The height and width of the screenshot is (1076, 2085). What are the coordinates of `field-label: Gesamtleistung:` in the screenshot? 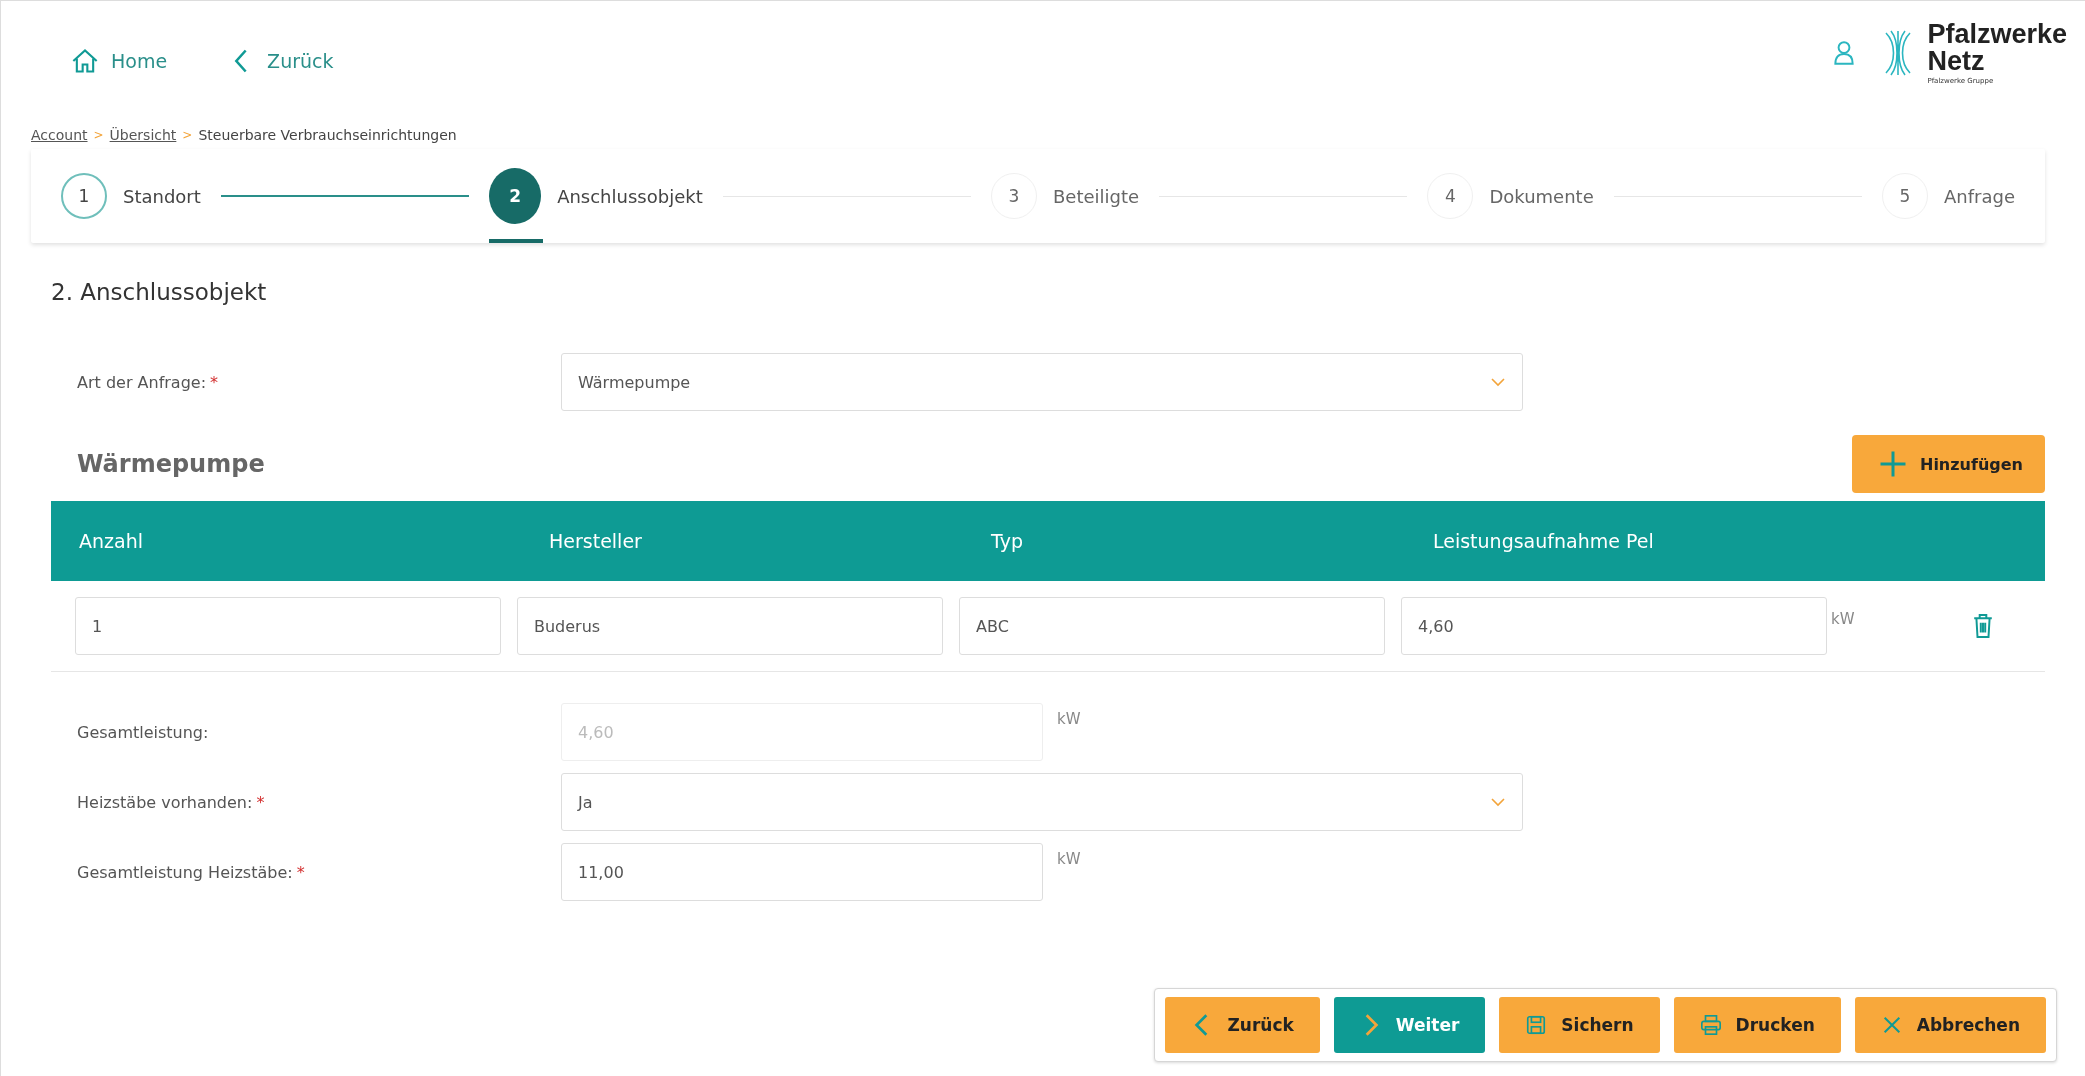 It's located at (143, 732).